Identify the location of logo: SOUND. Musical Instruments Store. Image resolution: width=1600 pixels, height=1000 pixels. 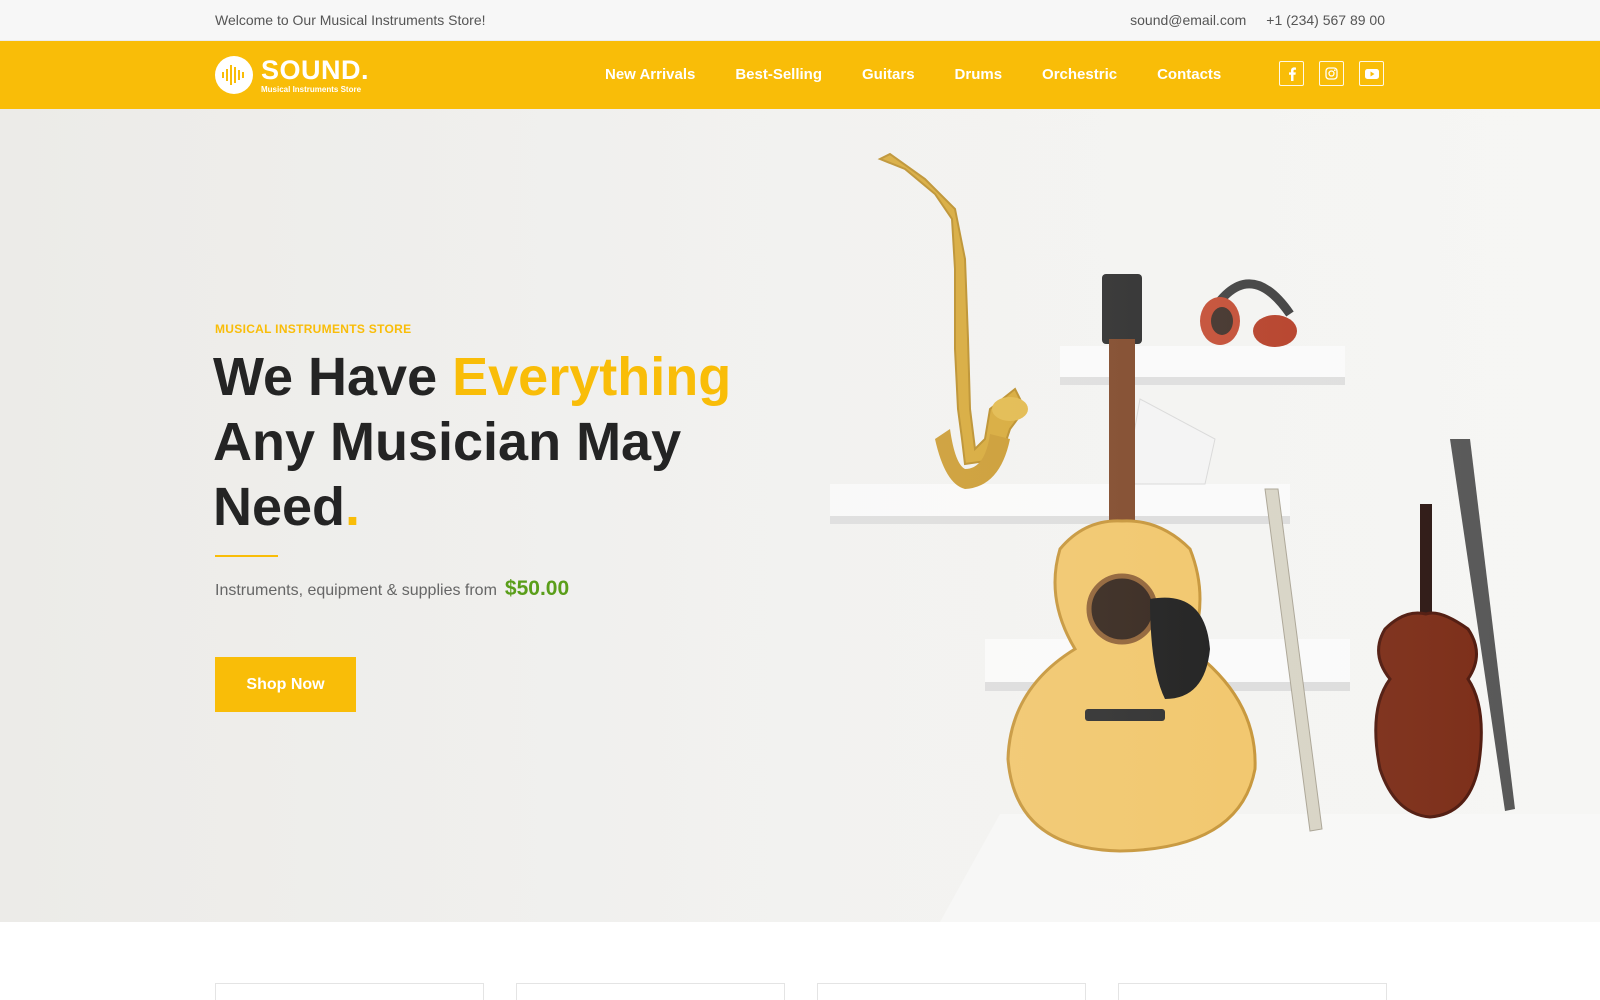
(292, 75).